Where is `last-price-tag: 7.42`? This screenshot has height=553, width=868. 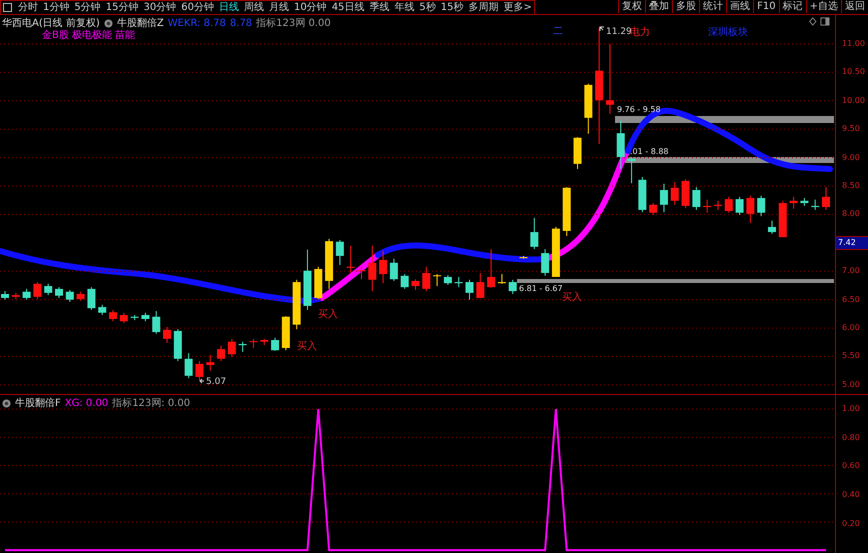
last-price-tag: 7.42 is located at coordinates (852, 243).